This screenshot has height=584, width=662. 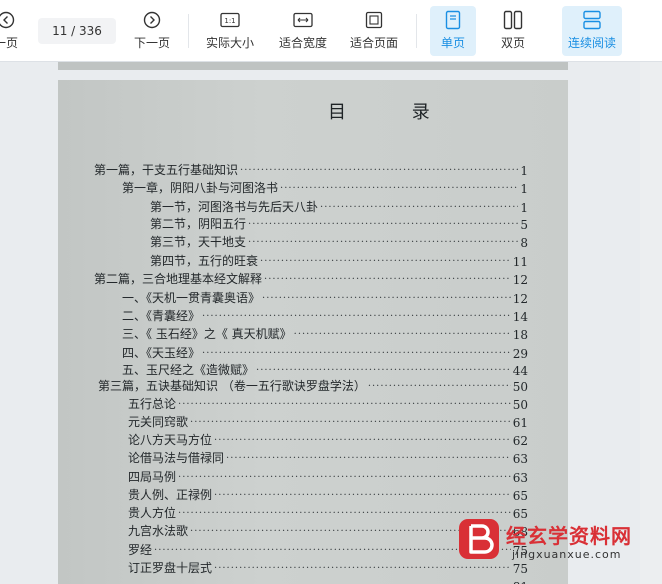 What do you see at coordinates (230, 31) in the screenshot?
I see `actual-size-button: 1:1 实际大小` at bounding box center [230, 31].